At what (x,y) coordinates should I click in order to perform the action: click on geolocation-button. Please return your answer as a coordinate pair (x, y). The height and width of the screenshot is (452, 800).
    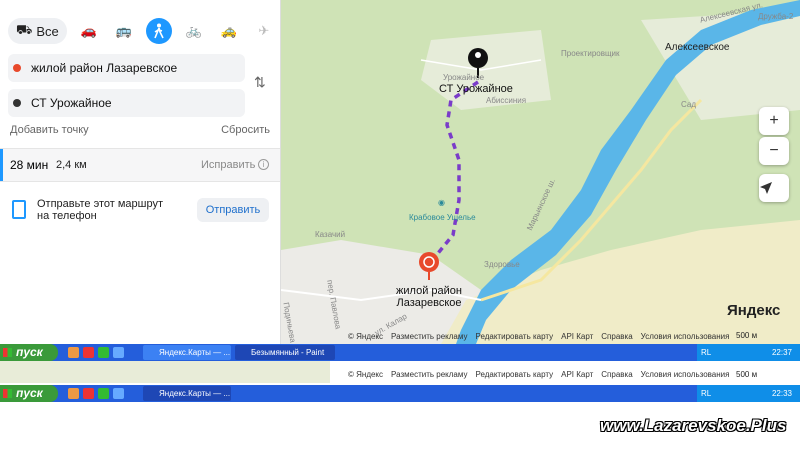
    Looking at the image, I should click on (774, 188).